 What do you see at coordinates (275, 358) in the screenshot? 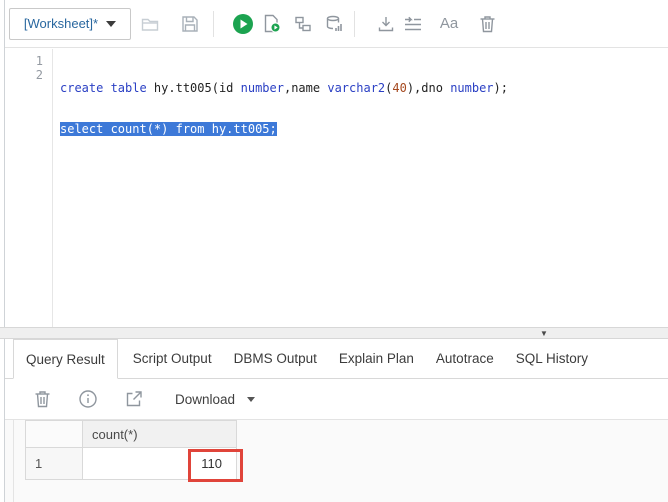
I see `tab-dbms-output: DBMS Output` at bounding box center [275, 358].